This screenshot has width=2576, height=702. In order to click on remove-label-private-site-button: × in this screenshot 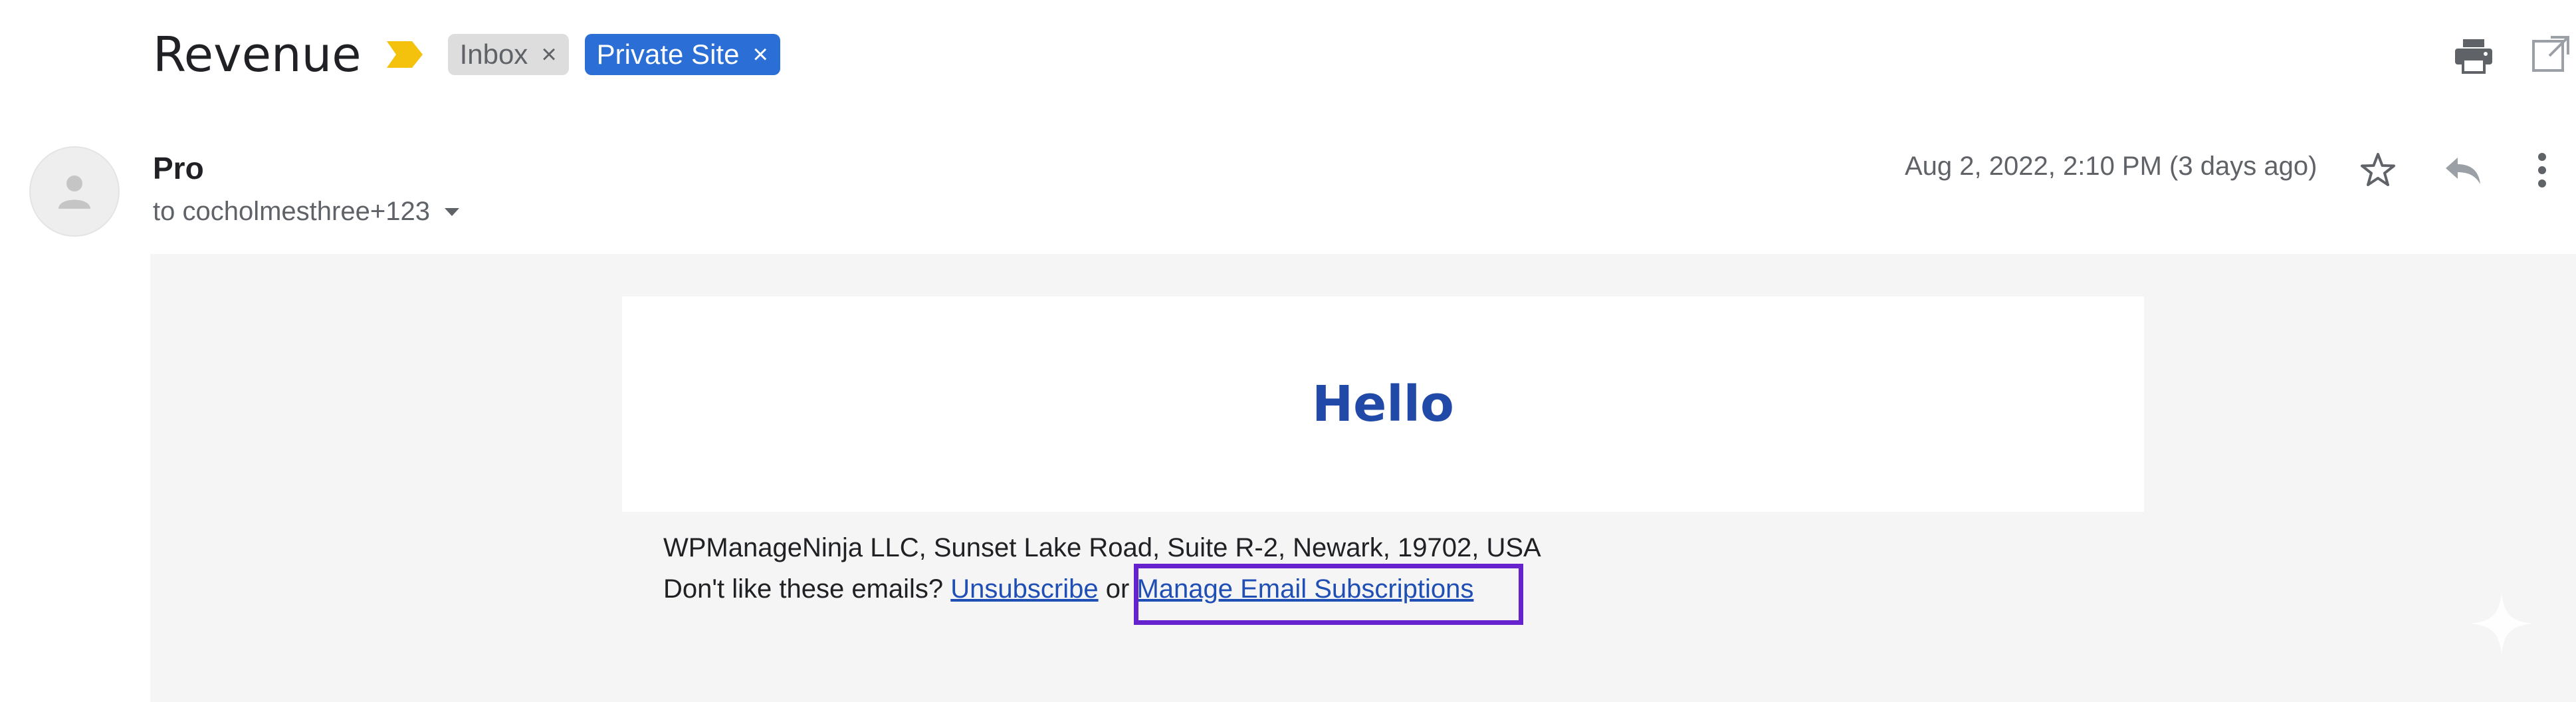, I will do `click(760, 54)`.